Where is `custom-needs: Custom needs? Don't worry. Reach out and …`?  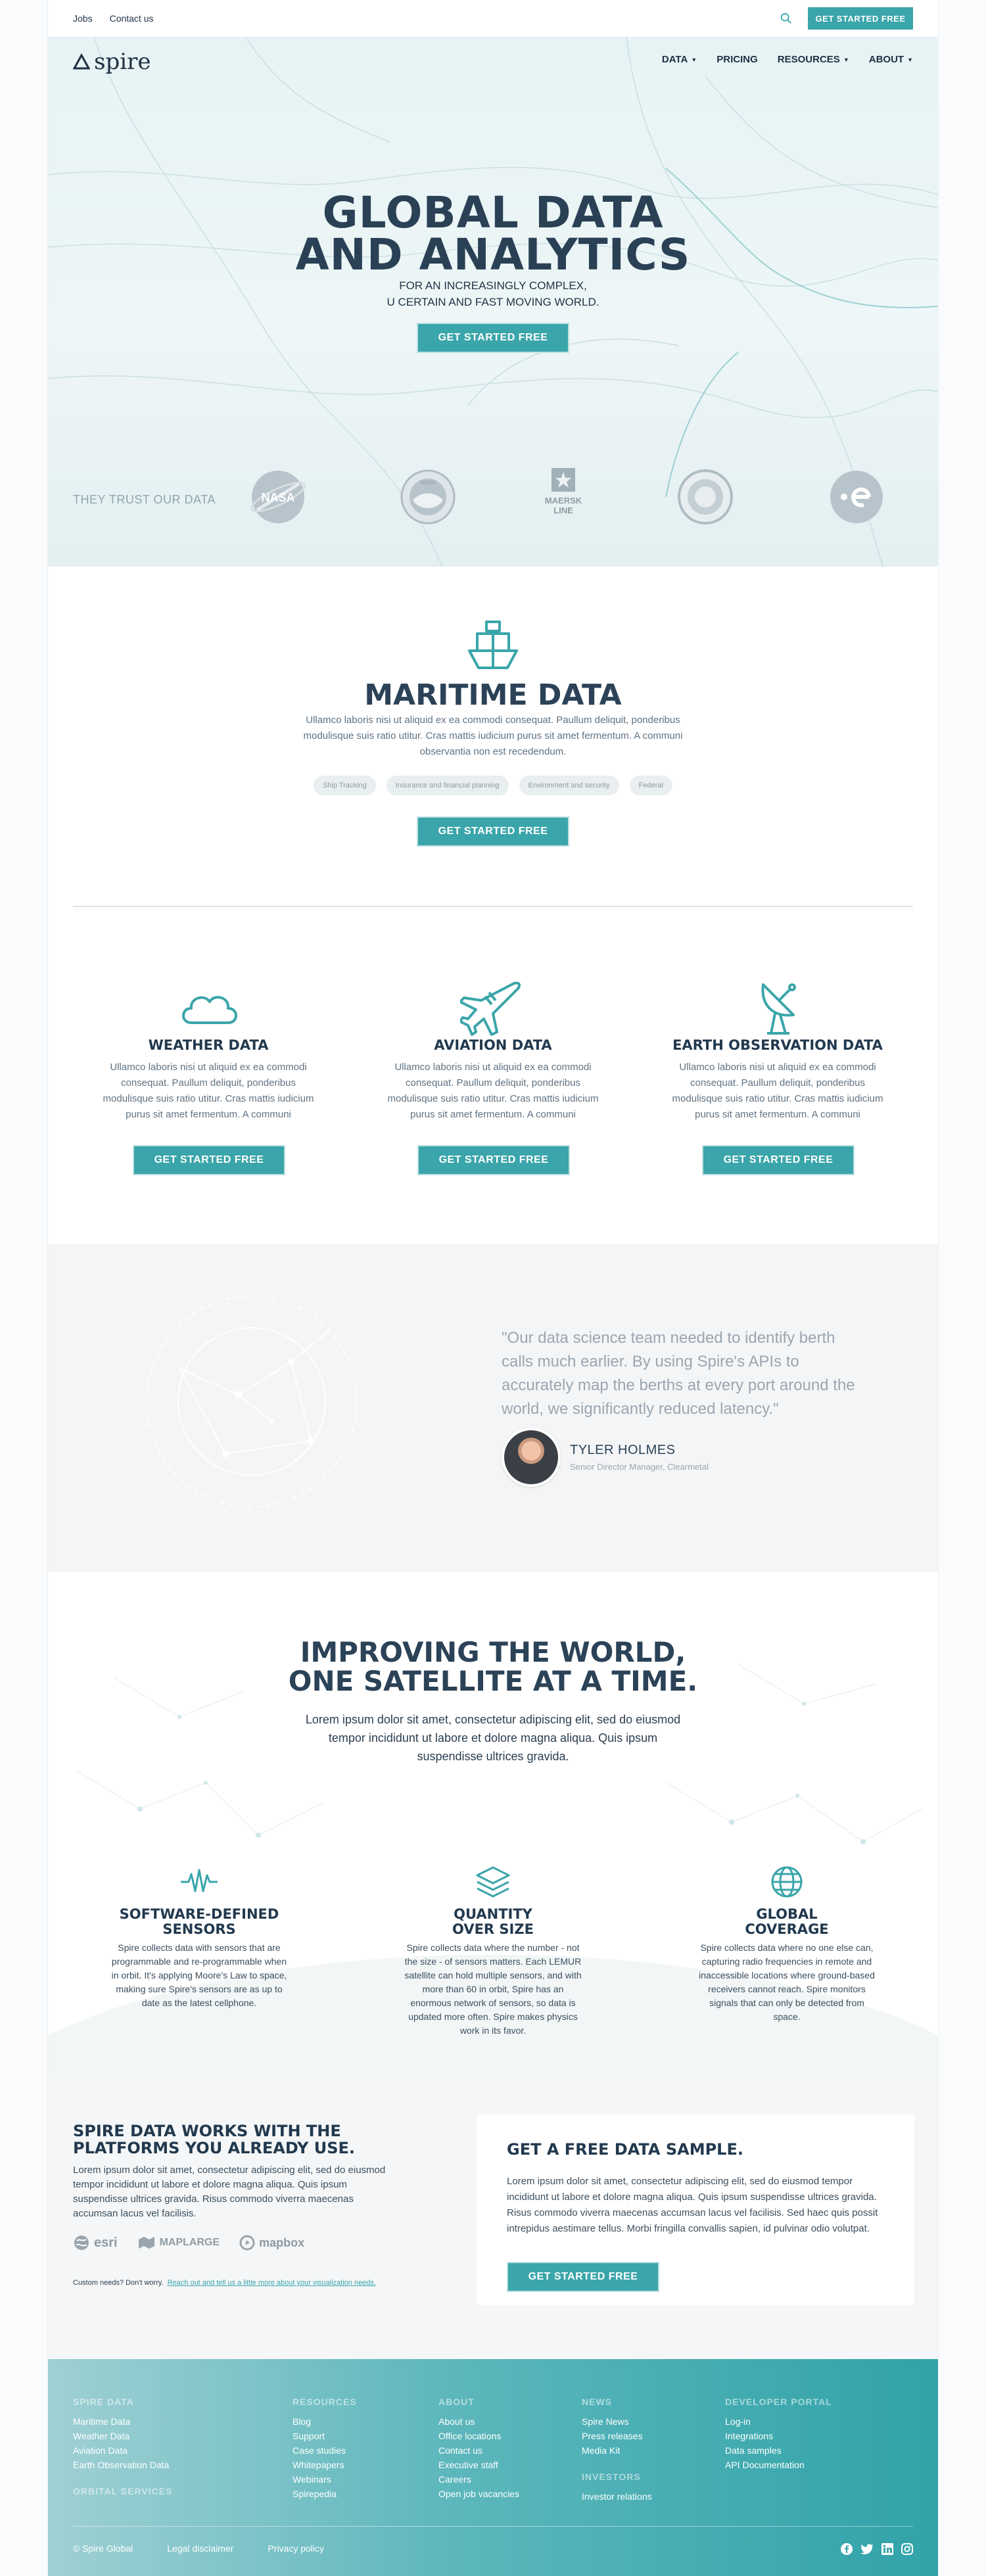
custom-needs: Custom needs? Don't worry. Reach out and … is located at coordinates (224, 2283).